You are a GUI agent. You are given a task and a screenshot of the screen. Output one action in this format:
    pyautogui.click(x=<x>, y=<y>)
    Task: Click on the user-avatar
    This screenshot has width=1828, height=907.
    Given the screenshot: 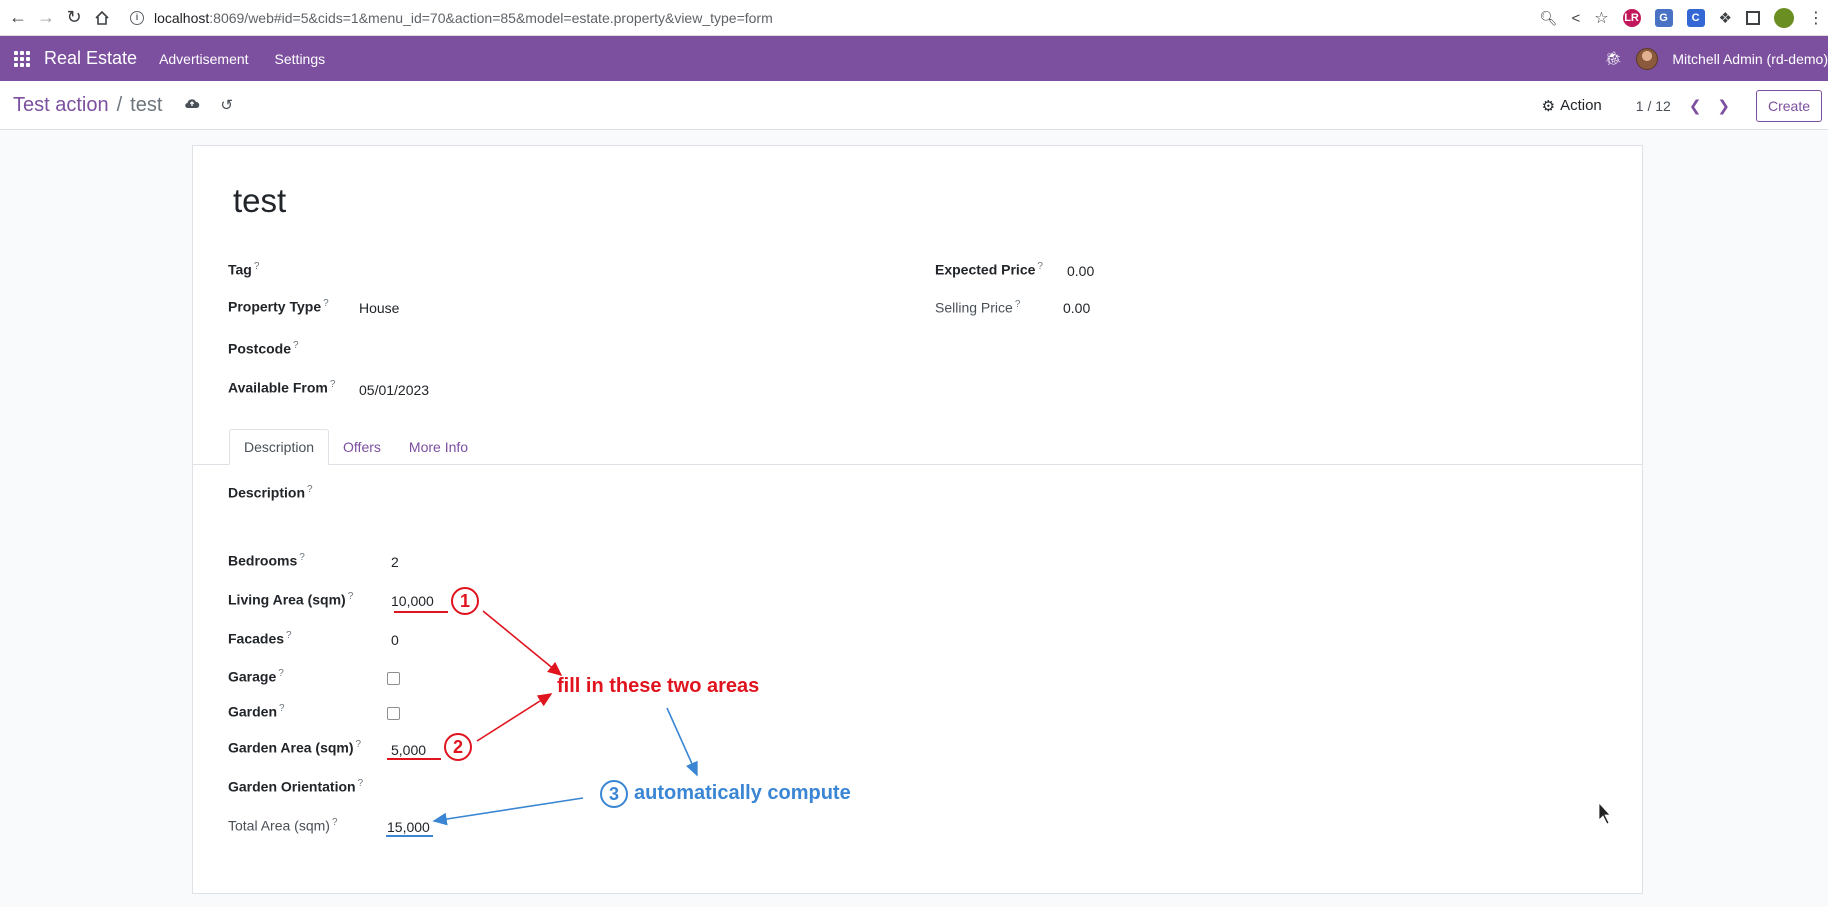 What is the action you would take?
    pyautogui.click(x=1647, y=58)
    